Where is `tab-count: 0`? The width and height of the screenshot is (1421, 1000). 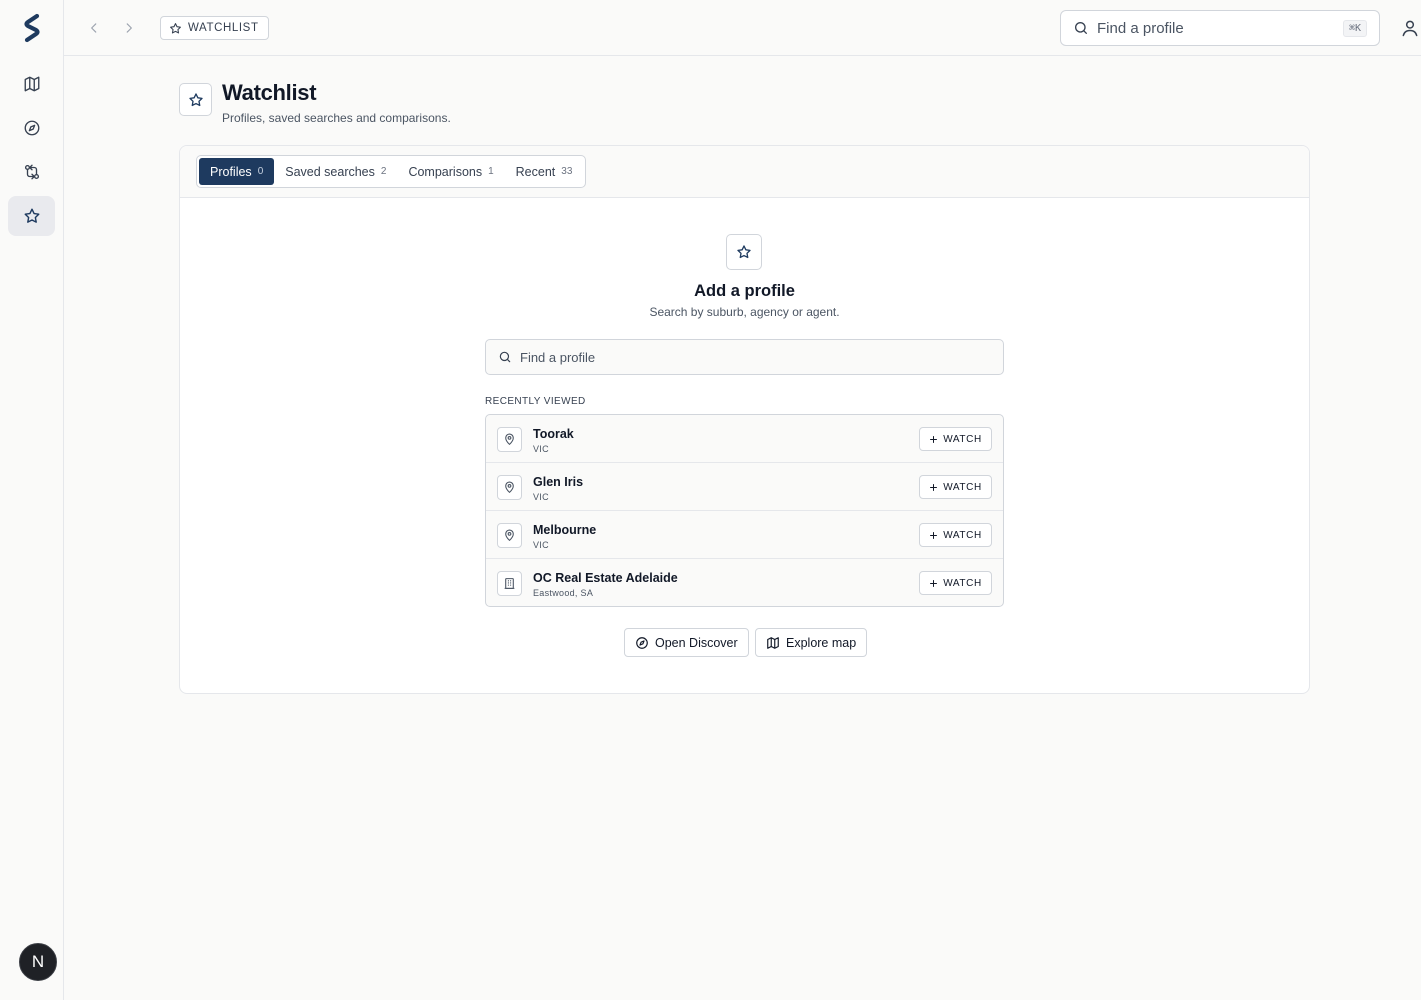
tab-count: 0 is located at coordinates (260, 171).